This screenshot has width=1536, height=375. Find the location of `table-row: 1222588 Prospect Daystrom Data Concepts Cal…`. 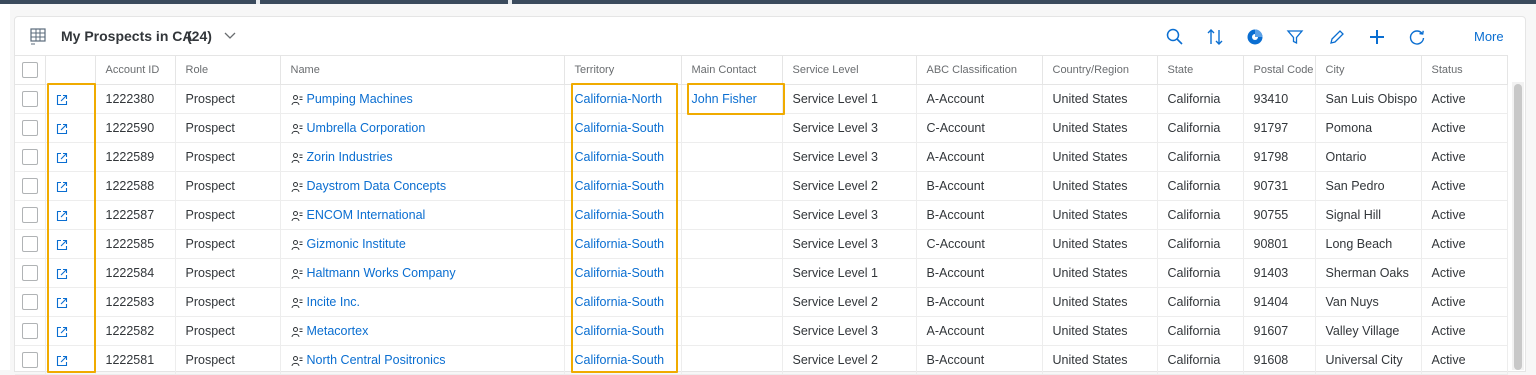

table-row: 1222588 Prospect Daystrom Data Concepts Cal… is located at coordinates (761, 186).